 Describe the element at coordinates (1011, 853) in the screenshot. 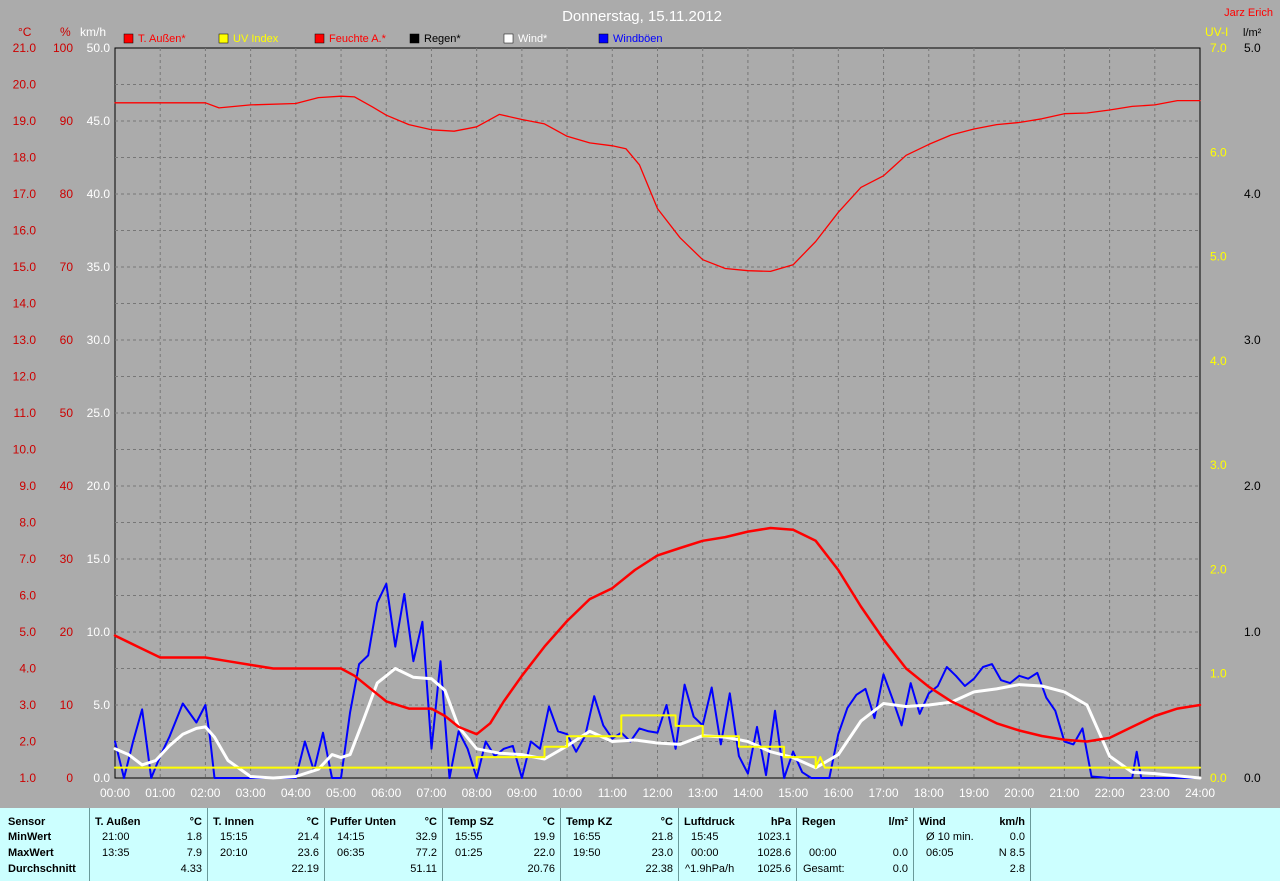

I see `stats-max-value: N 8.5` at that location.